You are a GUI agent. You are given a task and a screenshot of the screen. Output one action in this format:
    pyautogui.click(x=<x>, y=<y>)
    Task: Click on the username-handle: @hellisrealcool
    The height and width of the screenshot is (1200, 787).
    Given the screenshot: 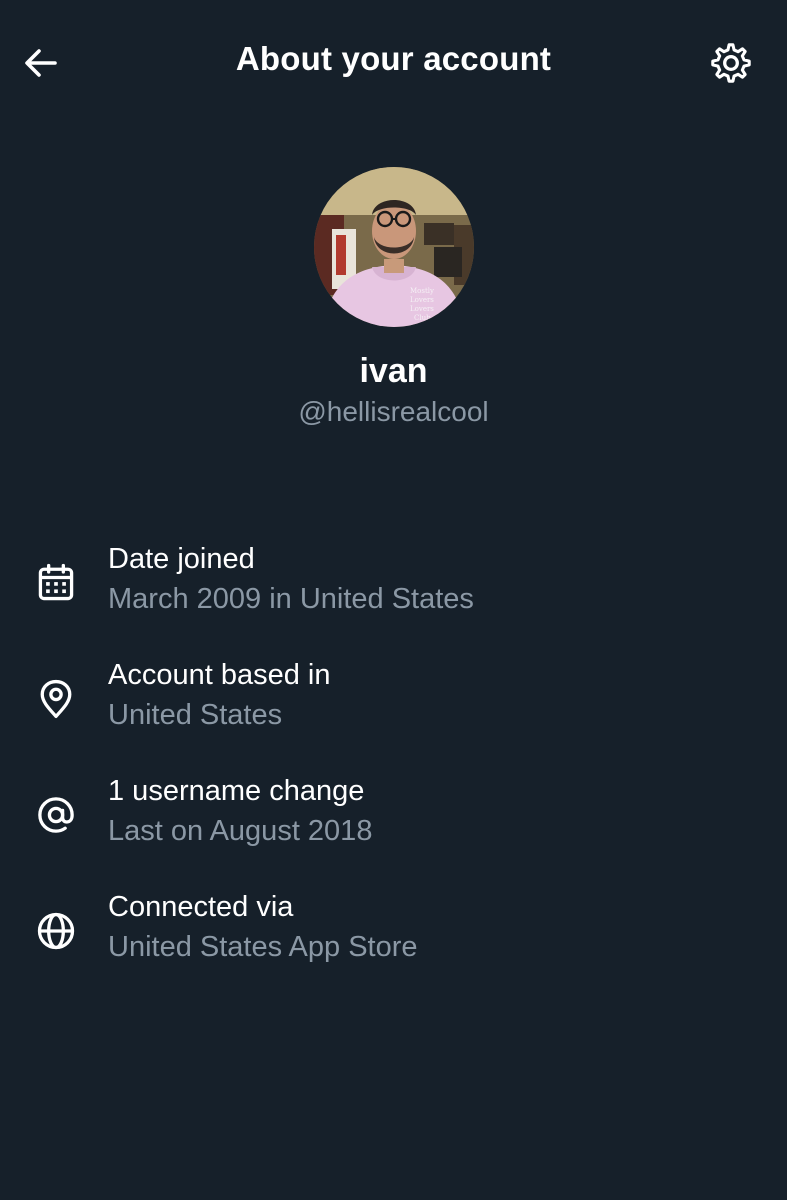 What is the action you would take?
    pyautogui.click(x=393, y=411)
    